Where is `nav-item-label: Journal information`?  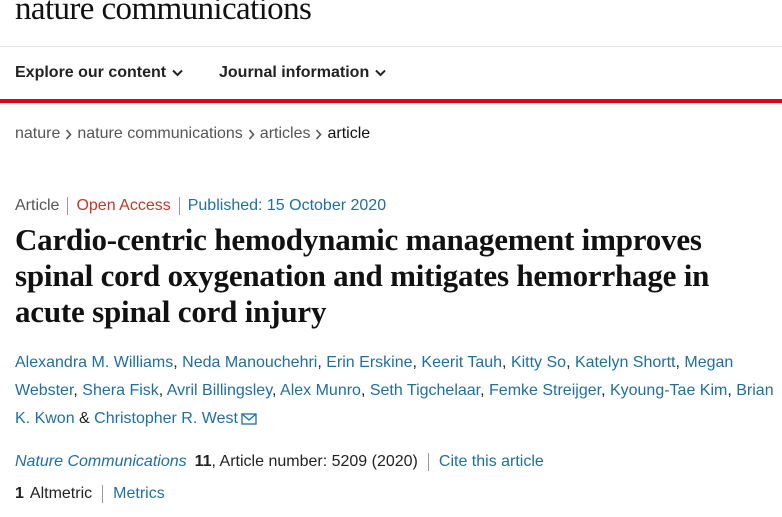
nav-item-label: Journal information is located at coordinates (294, 72).